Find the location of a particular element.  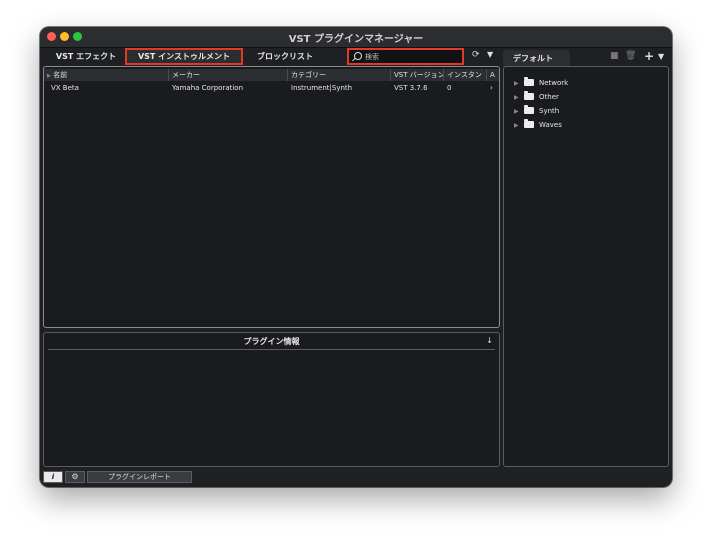

tab-row: VST エフェクト VST インストゥルメント ブロックリスト 検索 ⟳ ▼ is located at coordinates (356, 56).